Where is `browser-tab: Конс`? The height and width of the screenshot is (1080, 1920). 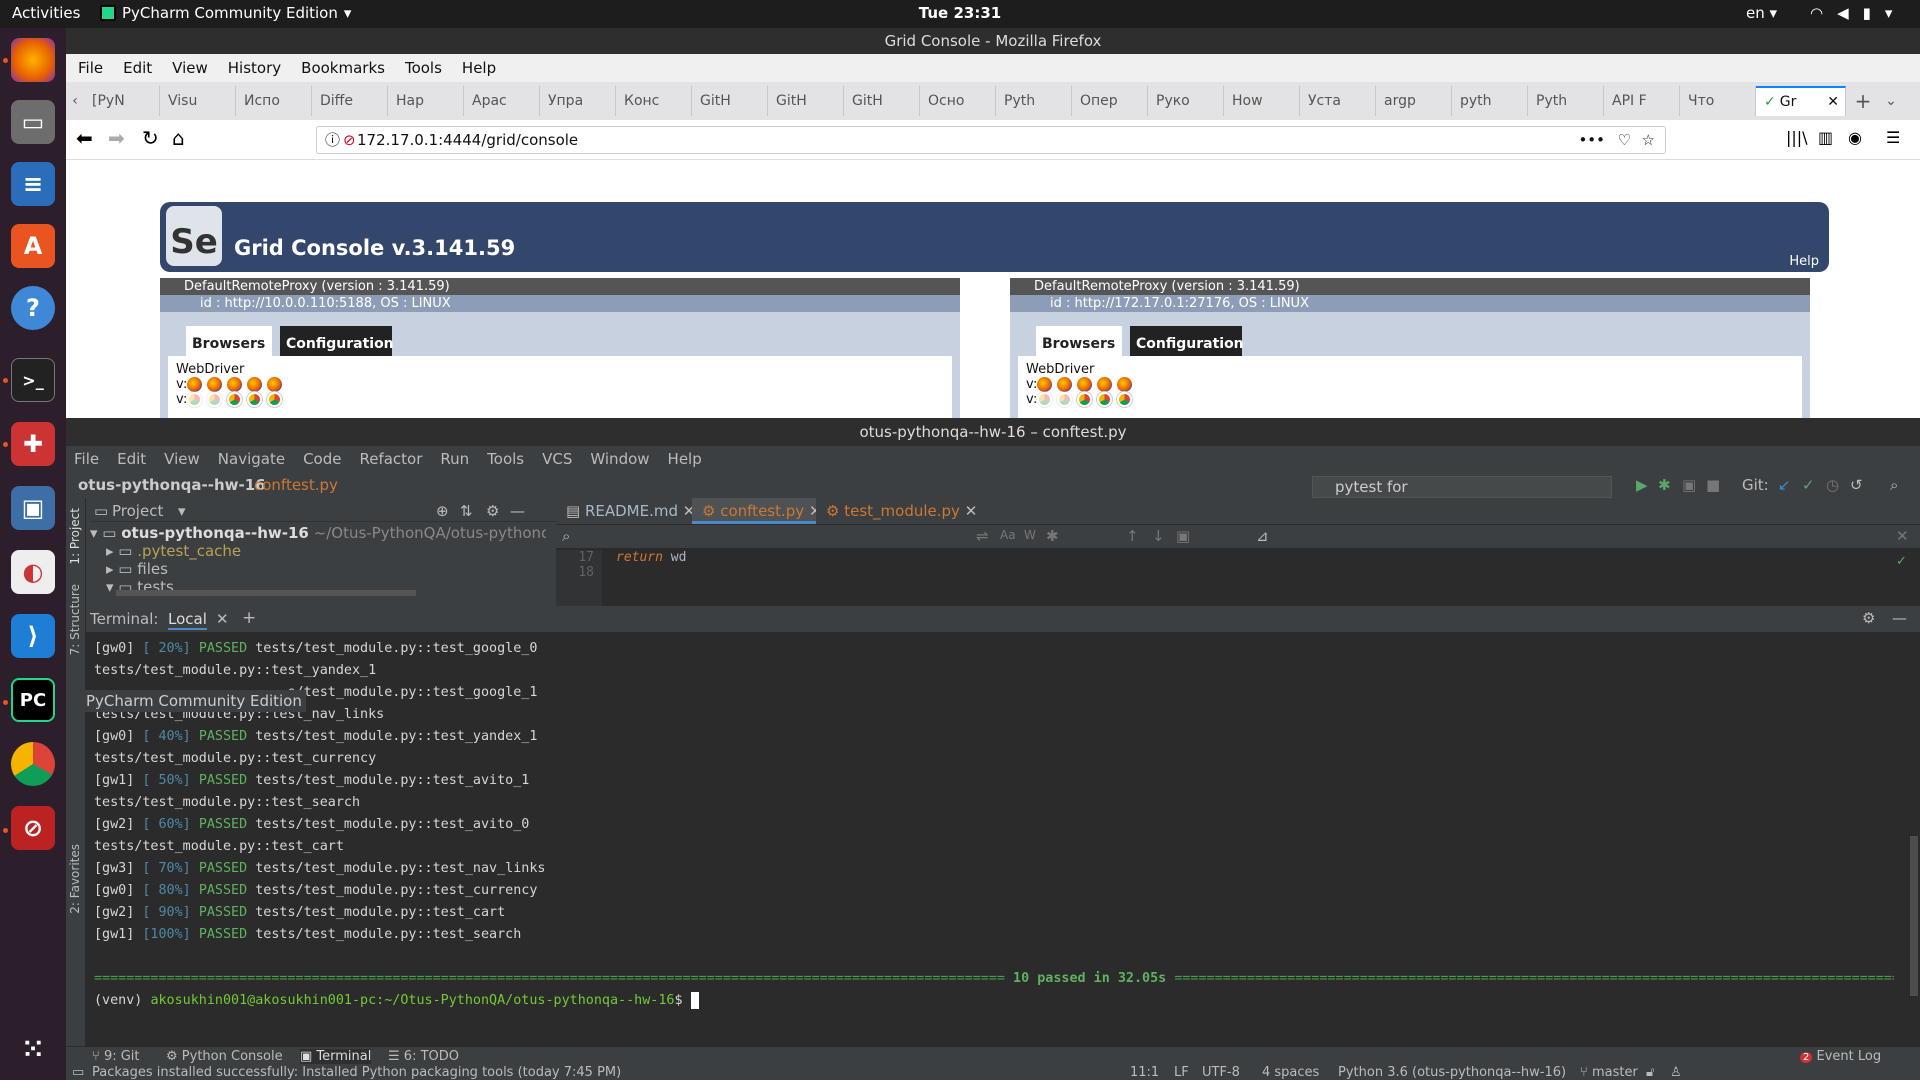
browser-tab: Конс is located at coordinates (654, 101).